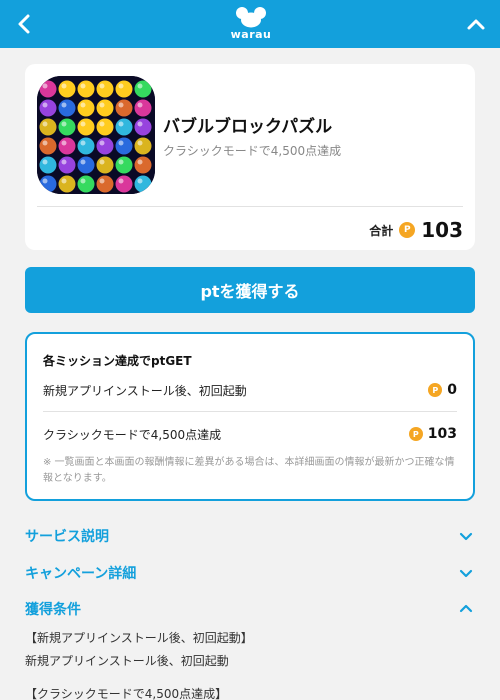 This screenshot has height=700, width=500. Describe the element at coordinates (127, 661) in the screenshot. I see `condition-text: 新規アプリインストール後、初回起動` at that location.